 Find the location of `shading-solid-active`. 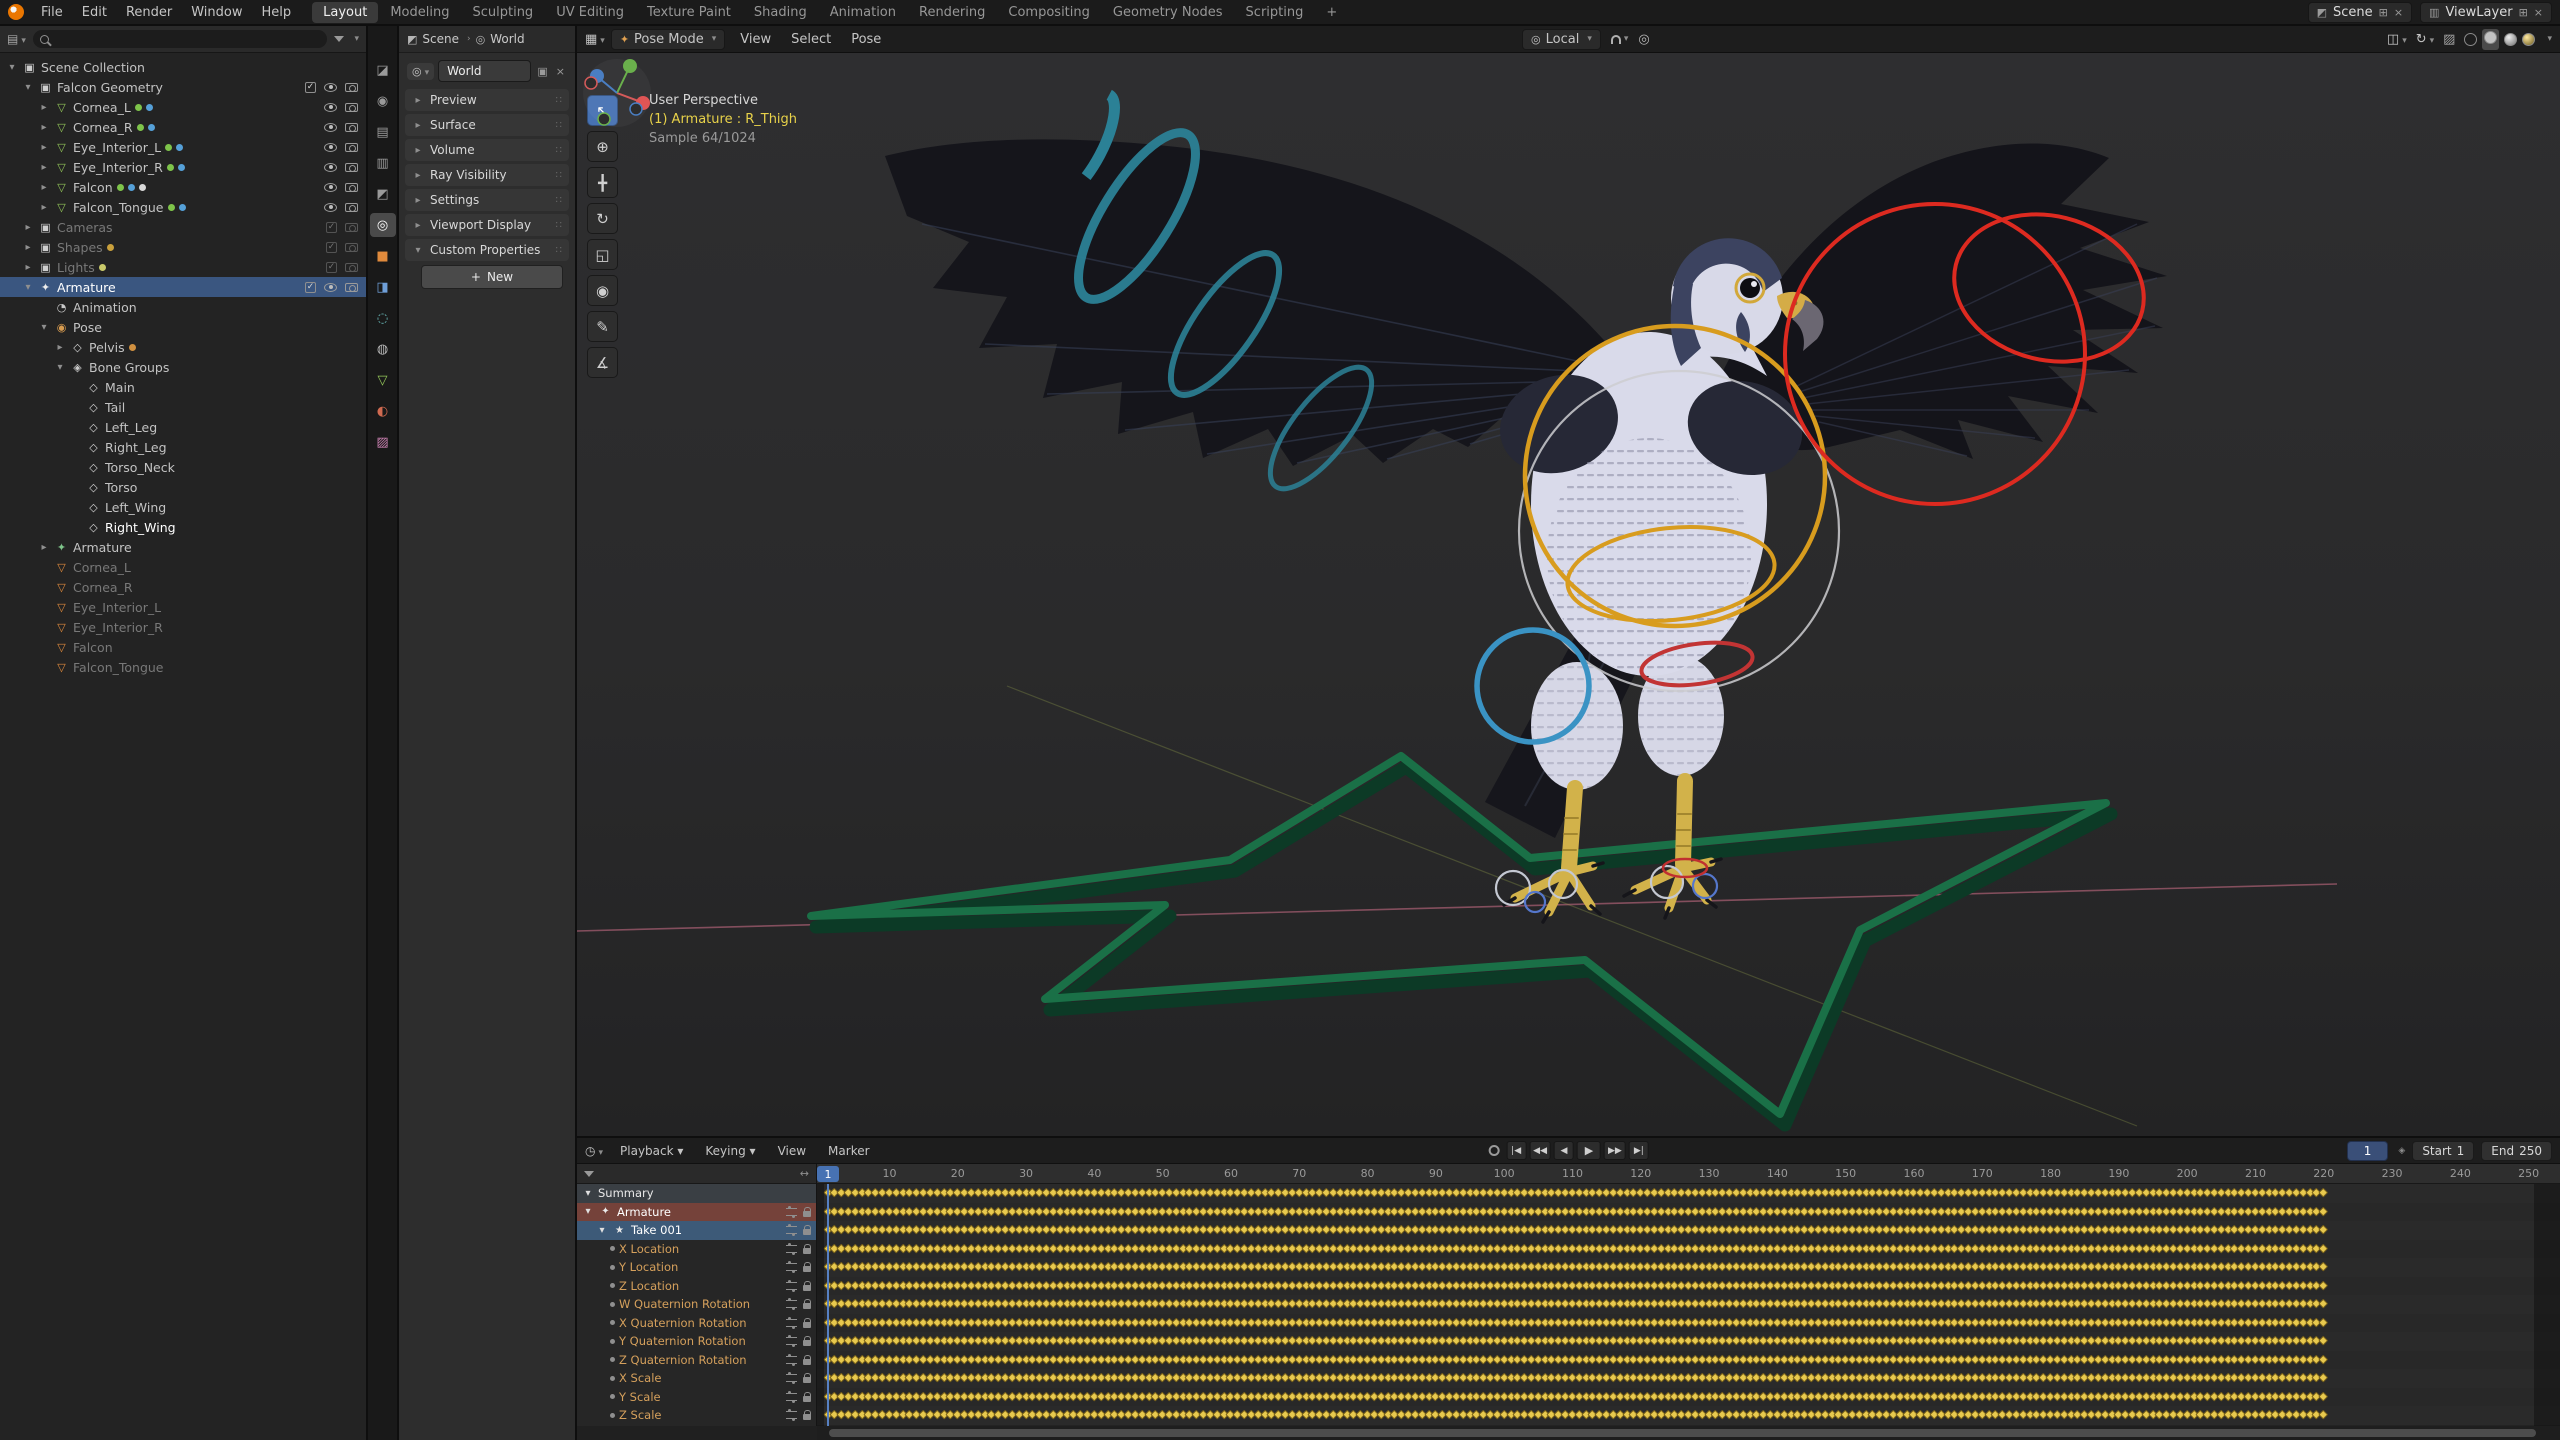

shading-solid-active is located at coordinates (2491, 39).